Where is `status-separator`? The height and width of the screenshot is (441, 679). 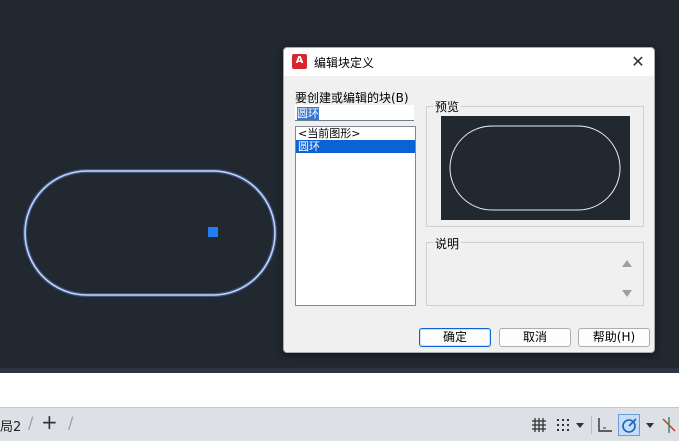
status-separator is located at coordinates (591, 425).